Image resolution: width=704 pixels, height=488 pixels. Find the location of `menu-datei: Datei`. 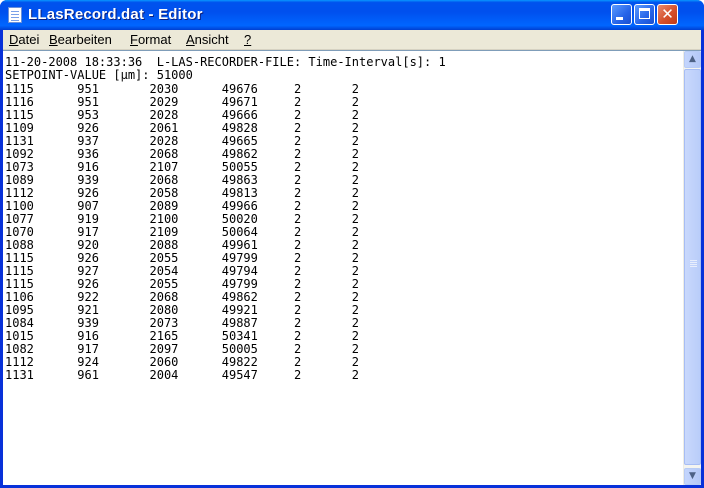

menu-datei: Datei is located at coordinates (24, 39).